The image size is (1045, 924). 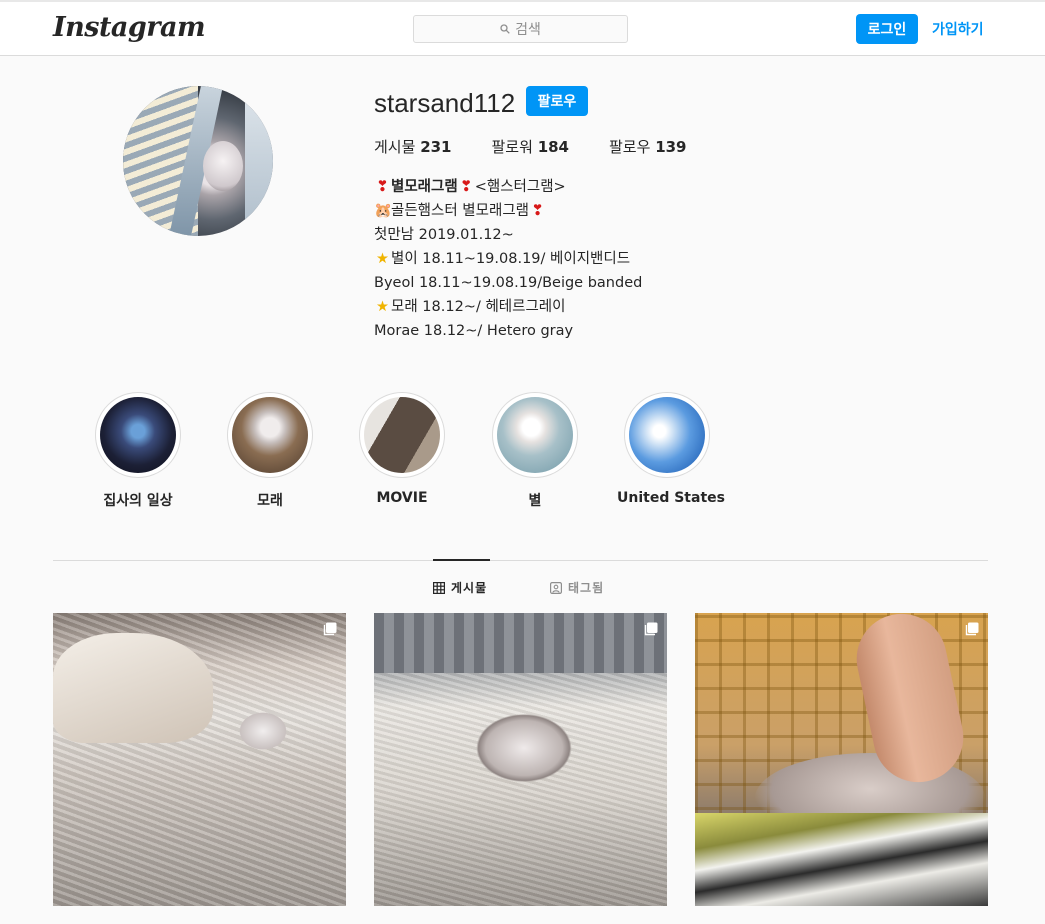 I want to click on tab-tagged: 태그됨, so click(x=577, y=587).